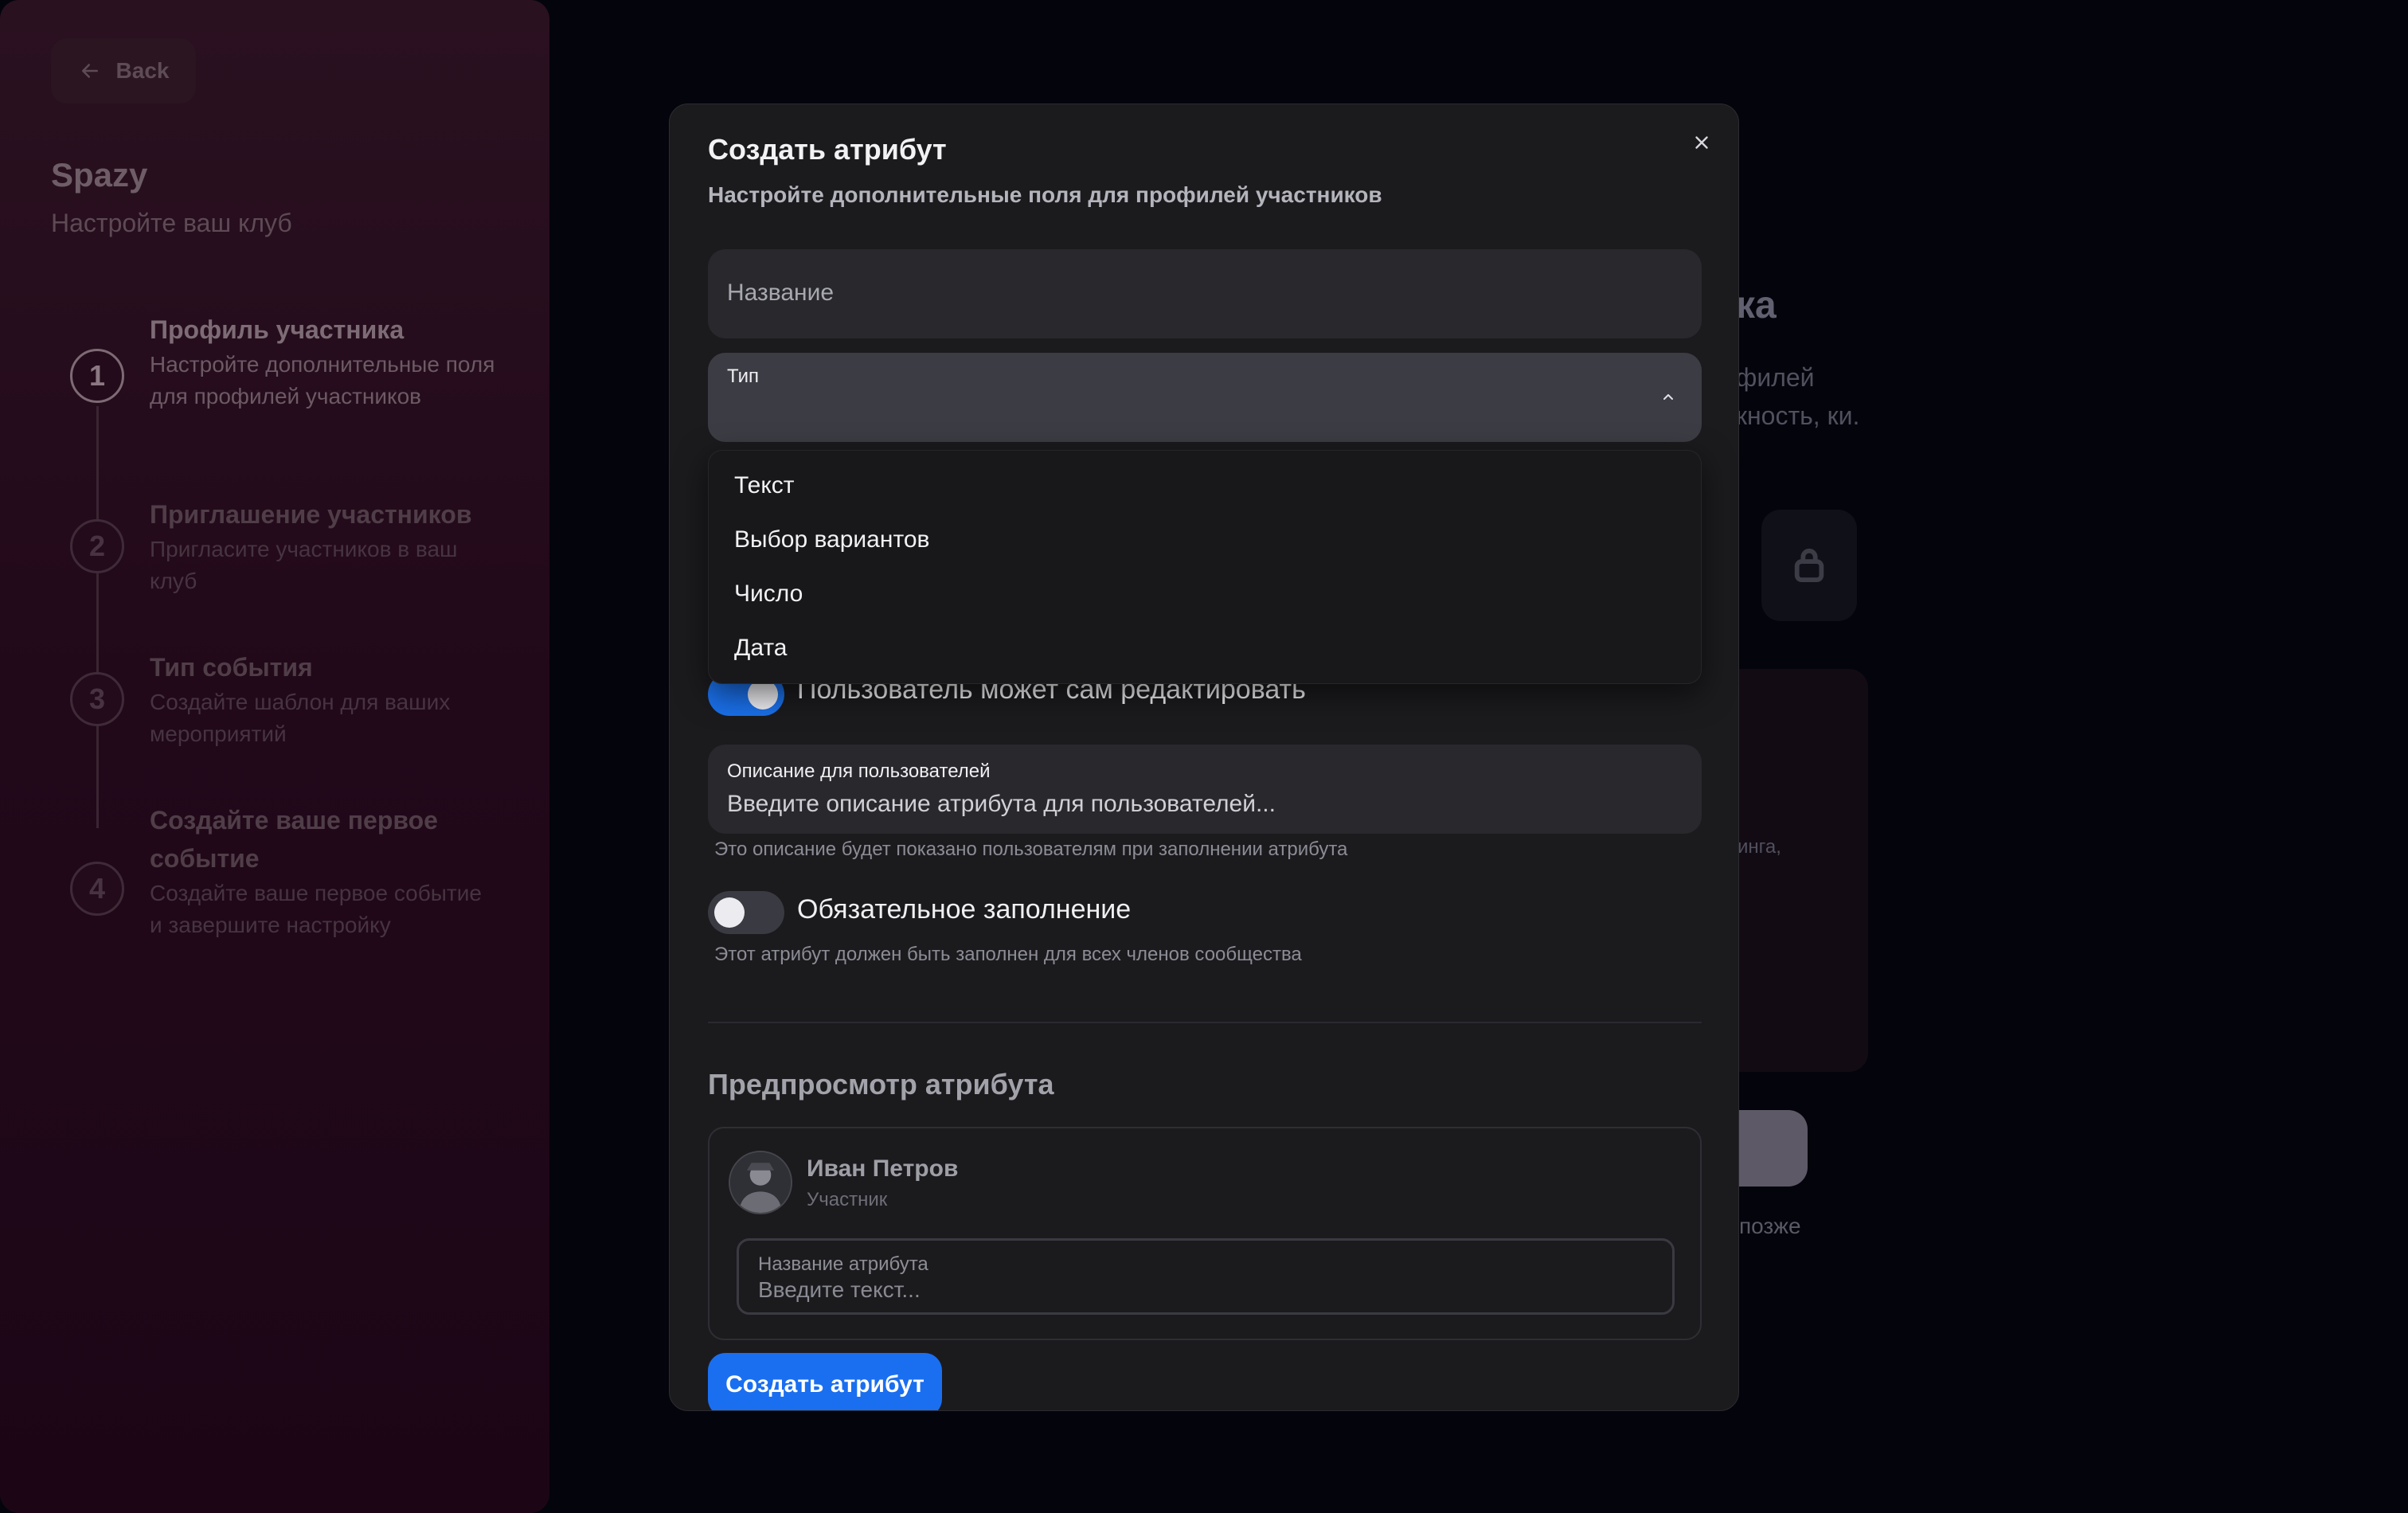  Describe the element at coordinates (171, 223) in the screenshot. I see `brand-subtitle: Настройте ваш клуб` at that location.